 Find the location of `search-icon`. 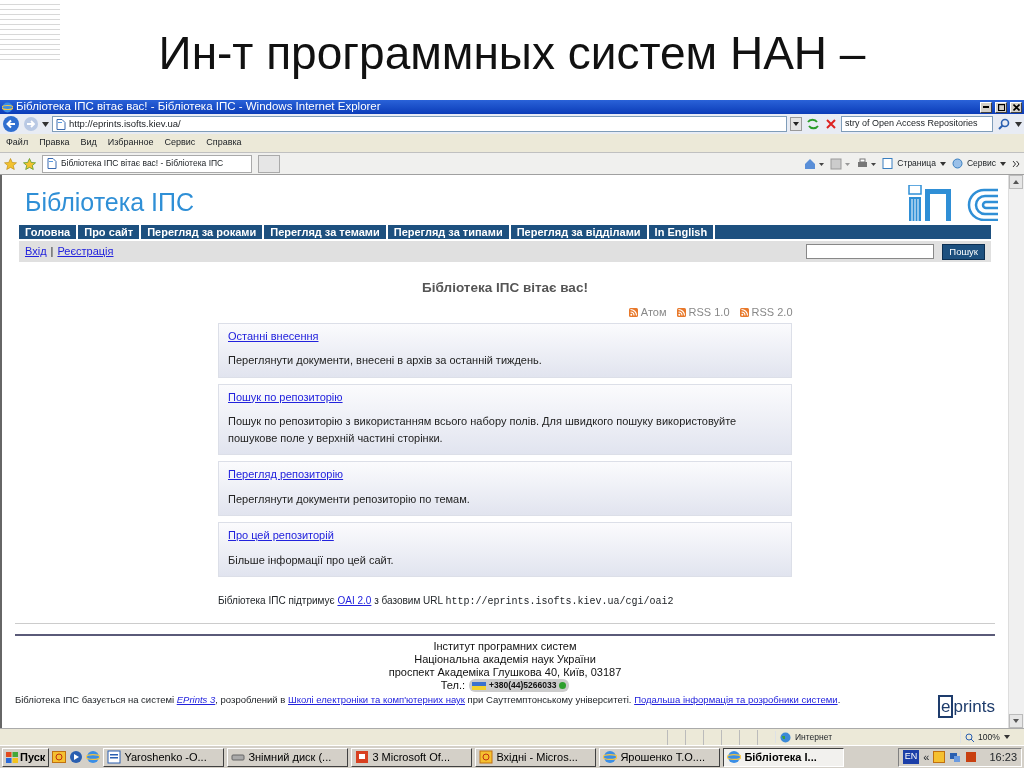

search-icon is located at coordinates (1004, 124).